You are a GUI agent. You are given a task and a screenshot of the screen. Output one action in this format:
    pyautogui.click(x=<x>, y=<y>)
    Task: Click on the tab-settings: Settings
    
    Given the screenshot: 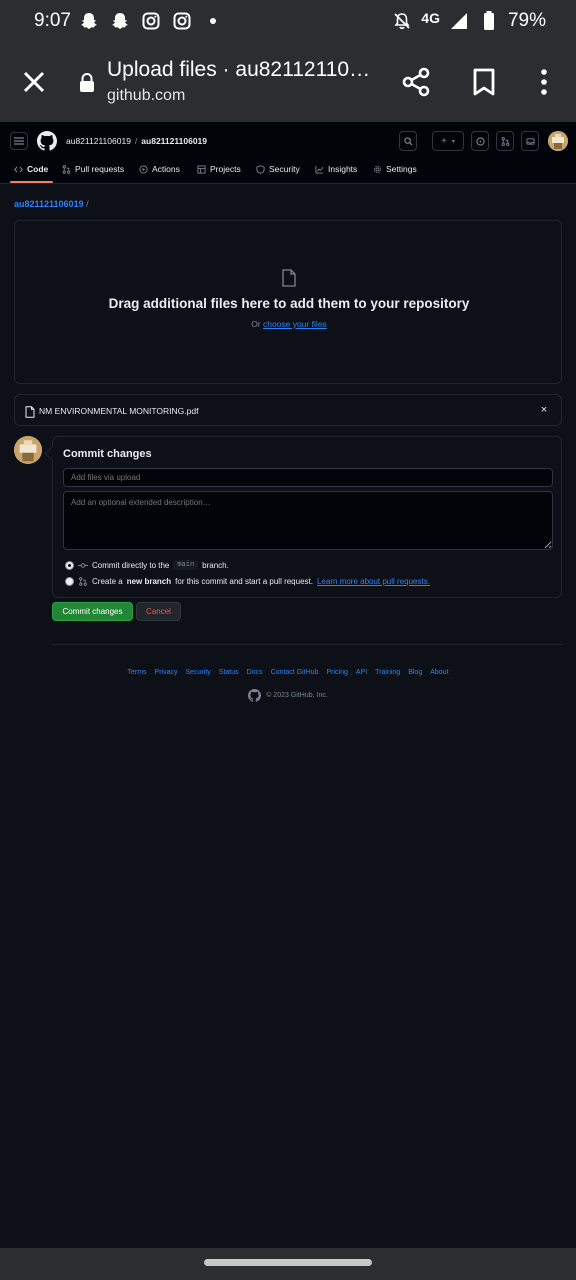 What is the action you would take?
    pyautogui.click(x=395, y=169)
    